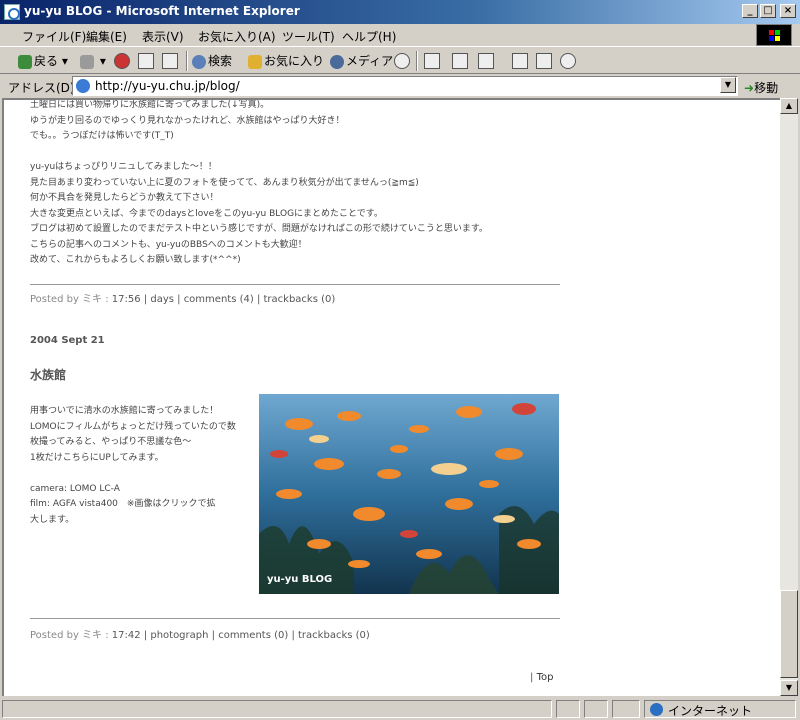 The width and height of the screenshot is (800, 720). I want to click on back-arrow-icon, so click(25, 61).